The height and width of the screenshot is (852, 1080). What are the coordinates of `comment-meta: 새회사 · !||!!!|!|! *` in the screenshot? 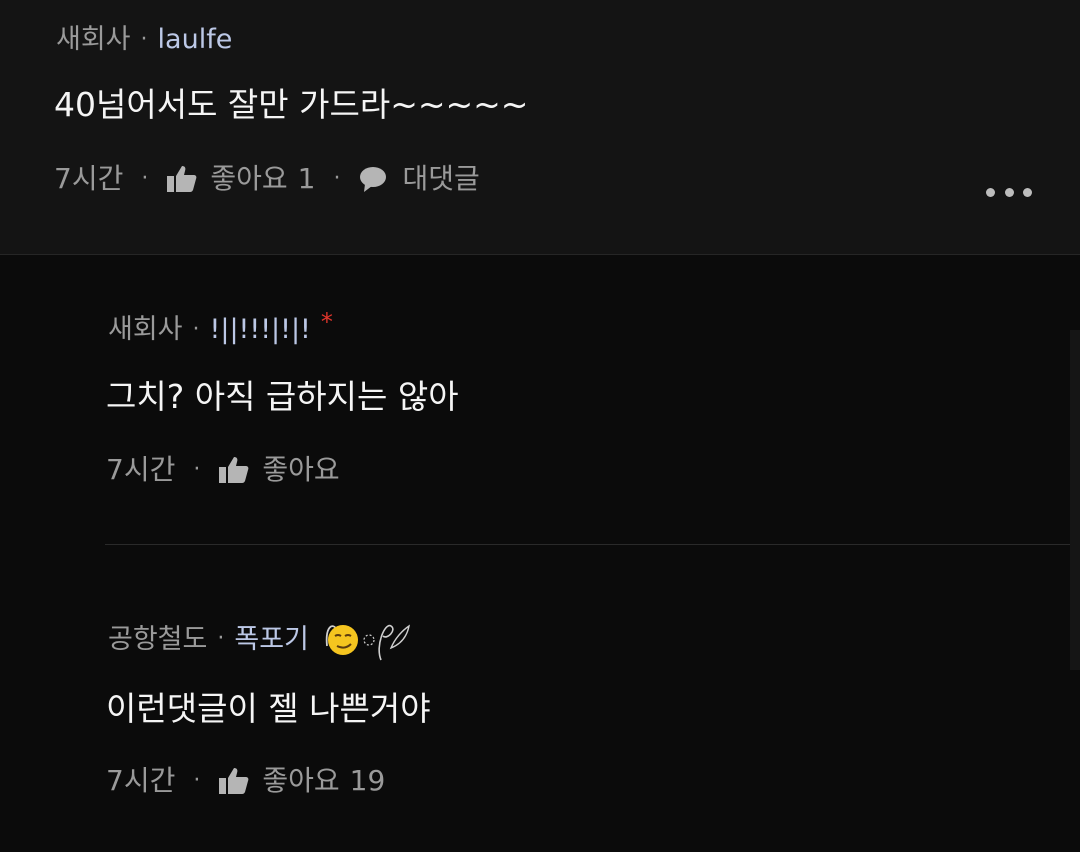 It's located at (220, 327).